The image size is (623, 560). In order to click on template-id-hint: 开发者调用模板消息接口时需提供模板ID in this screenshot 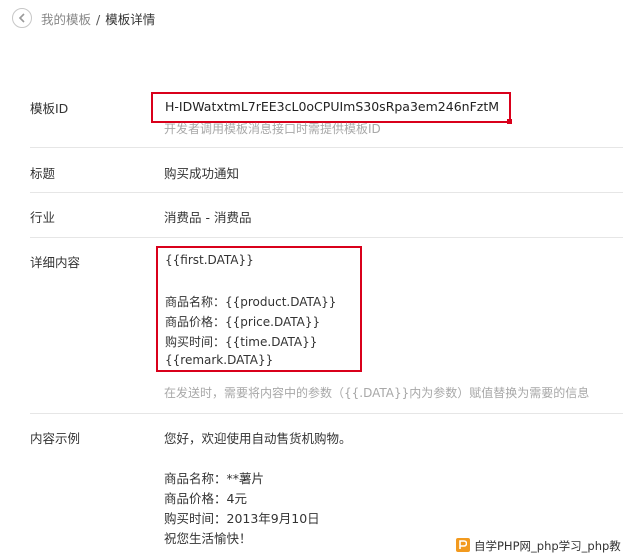, I will do `click(272, 129)`.